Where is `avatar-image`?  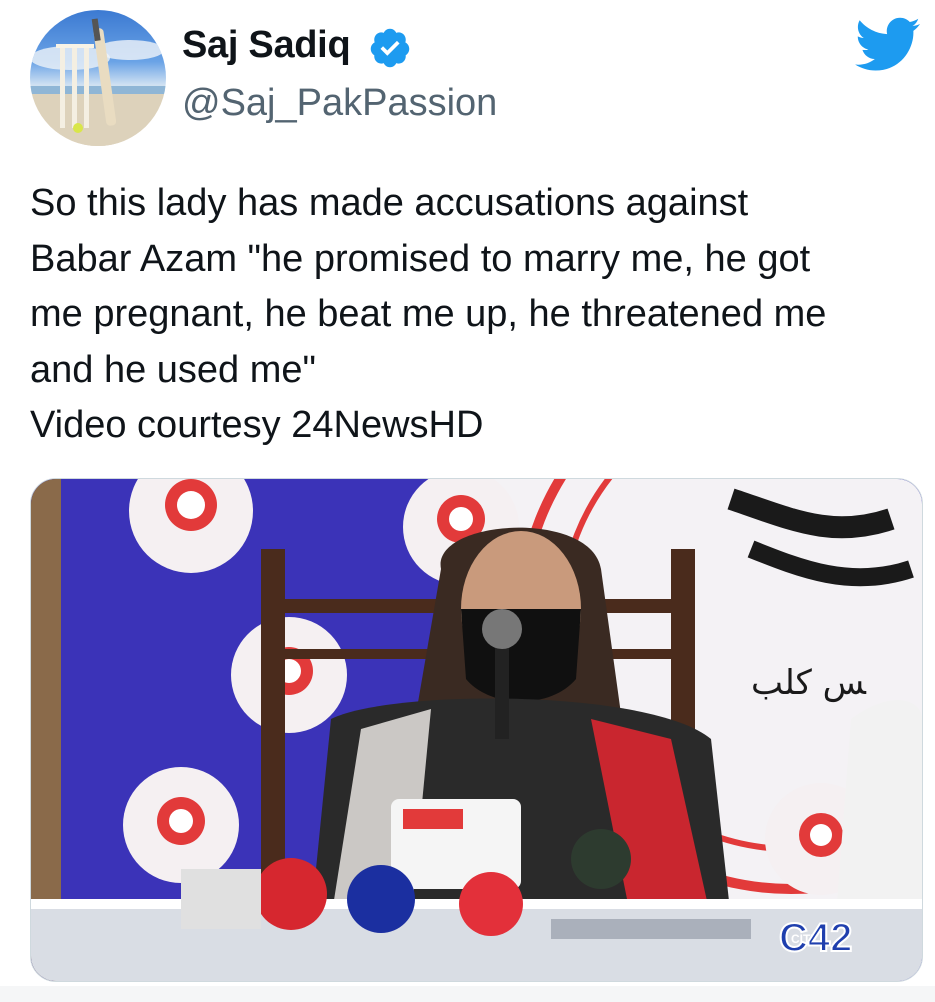 avatar-image is located at coordinates (98, 82).